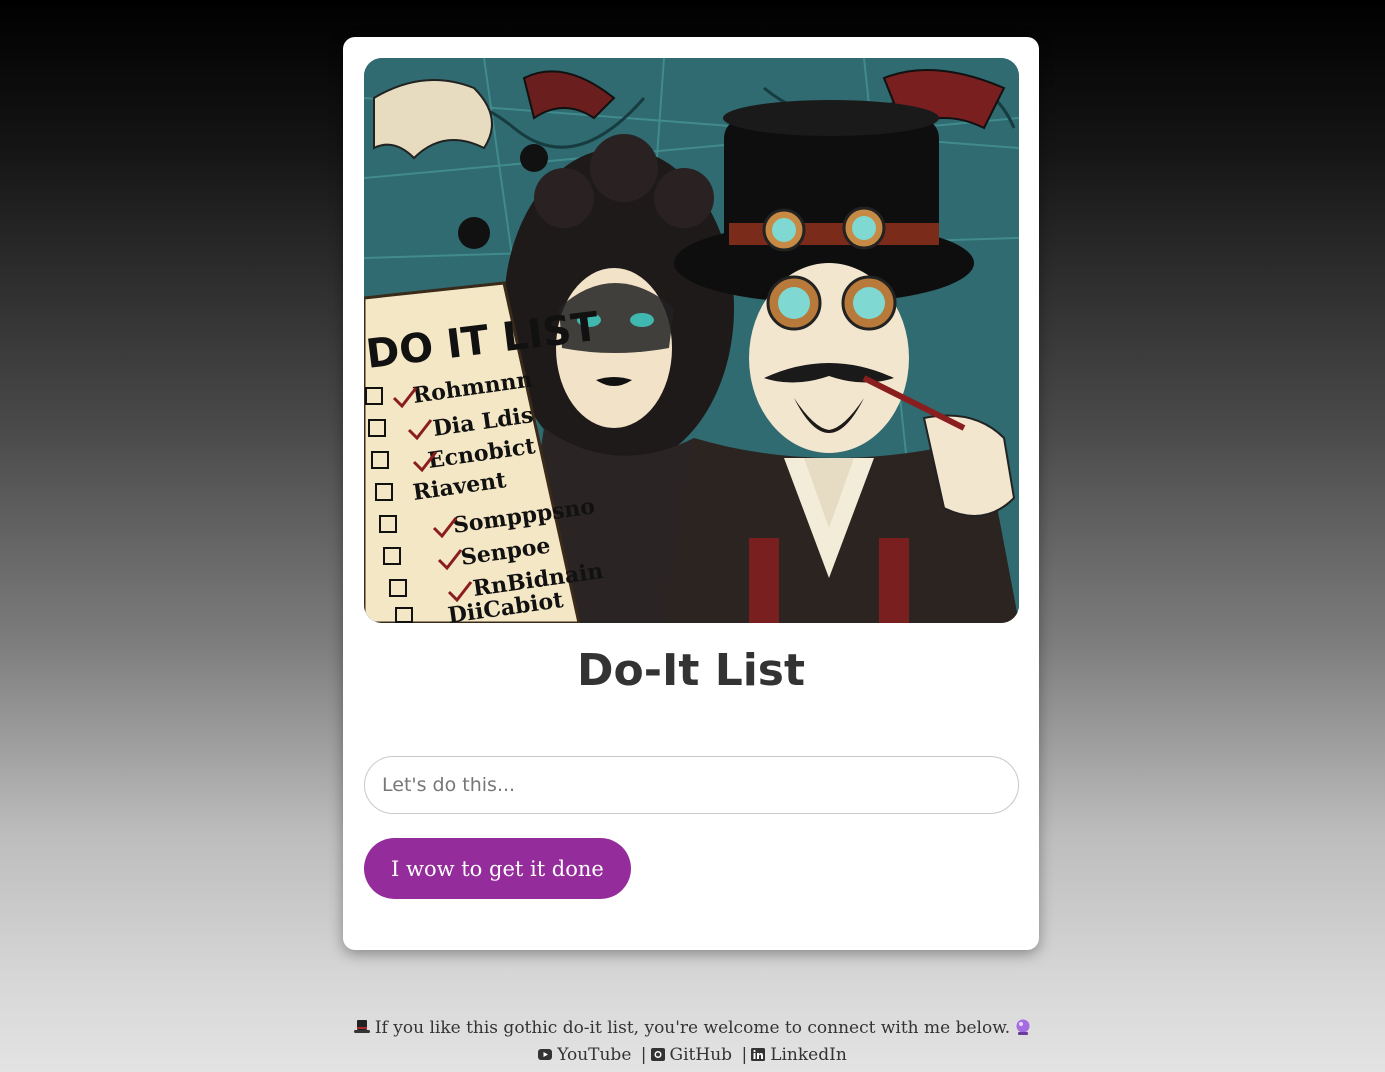  I want to click on github-link: GitHub, so click(691, 1055).